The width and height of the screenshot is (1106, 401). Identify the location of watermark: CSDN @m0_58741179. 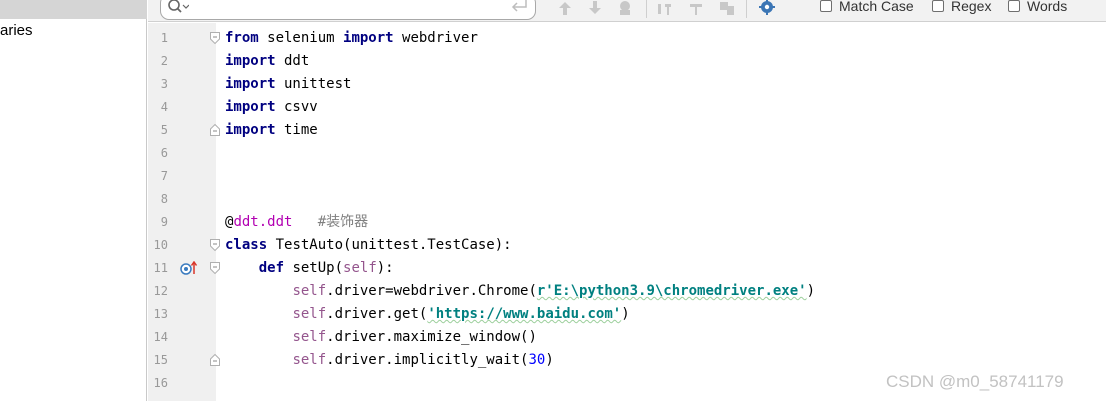
(975, 381).